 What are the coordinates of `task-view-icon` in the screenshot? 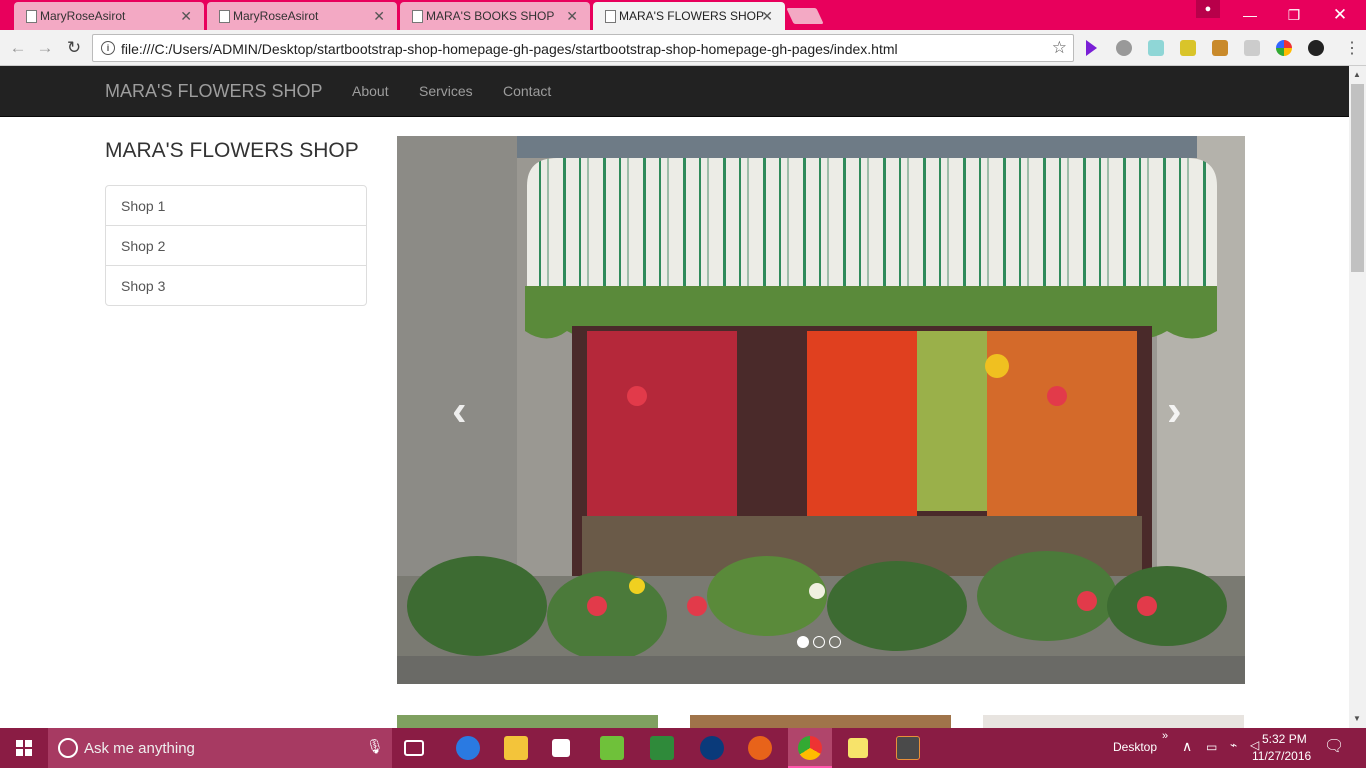 It's located at (414, 748).